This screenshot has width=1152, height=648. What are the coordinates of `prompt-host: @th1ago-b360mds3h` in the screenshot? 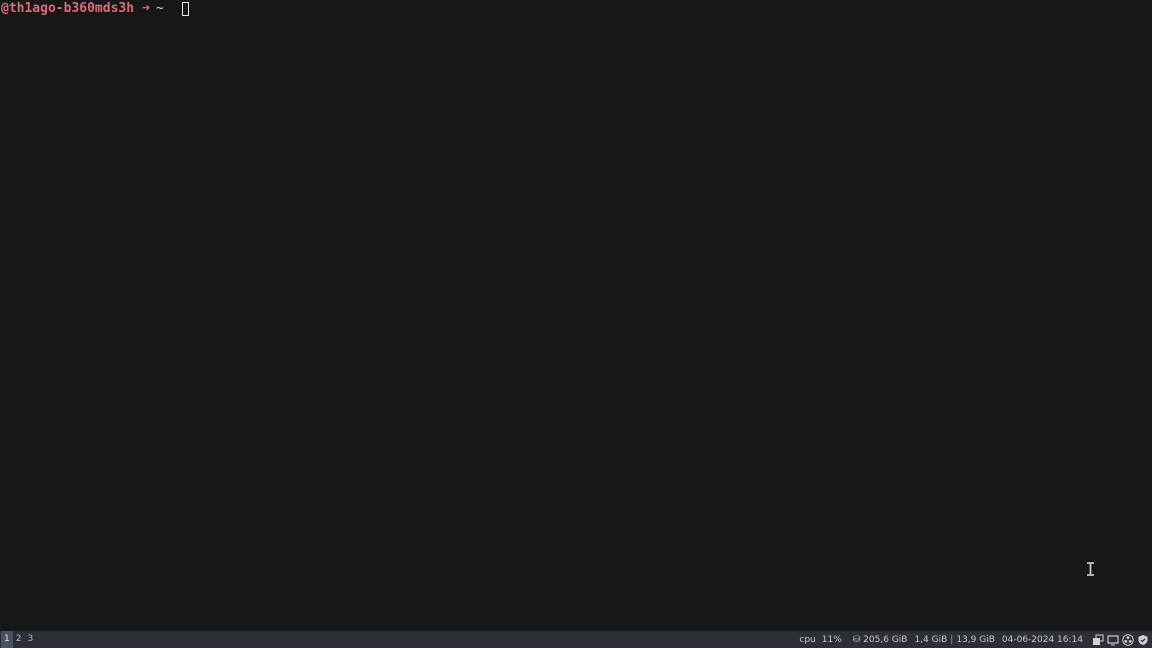 It's located at (68, 8).